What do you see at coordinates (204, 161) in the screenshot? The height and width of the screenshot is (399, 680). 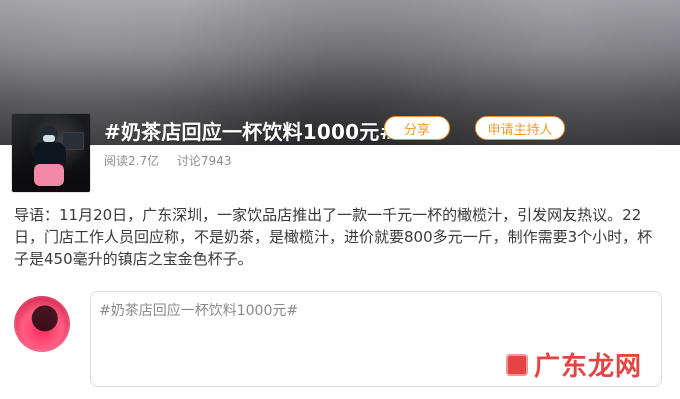 I see `discussion-count: 讨论7943` at bounding box center [204, 161].